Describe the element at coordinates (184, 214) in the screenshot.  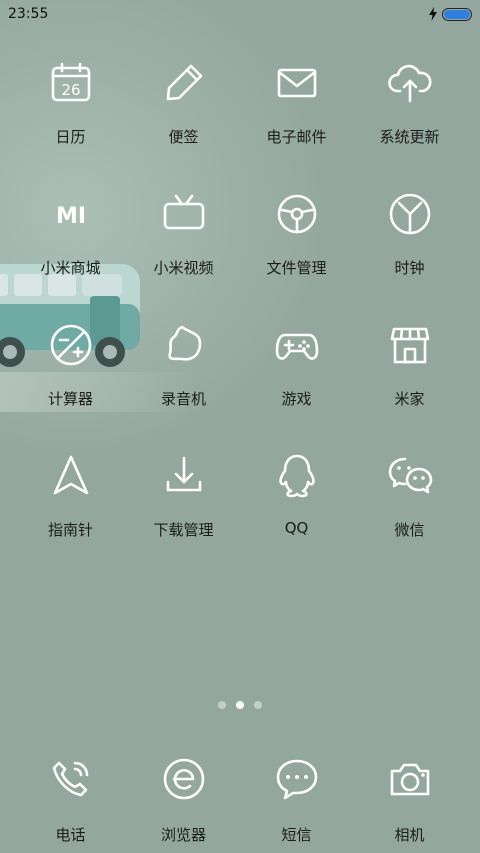
I see `tv-icon` at that location.